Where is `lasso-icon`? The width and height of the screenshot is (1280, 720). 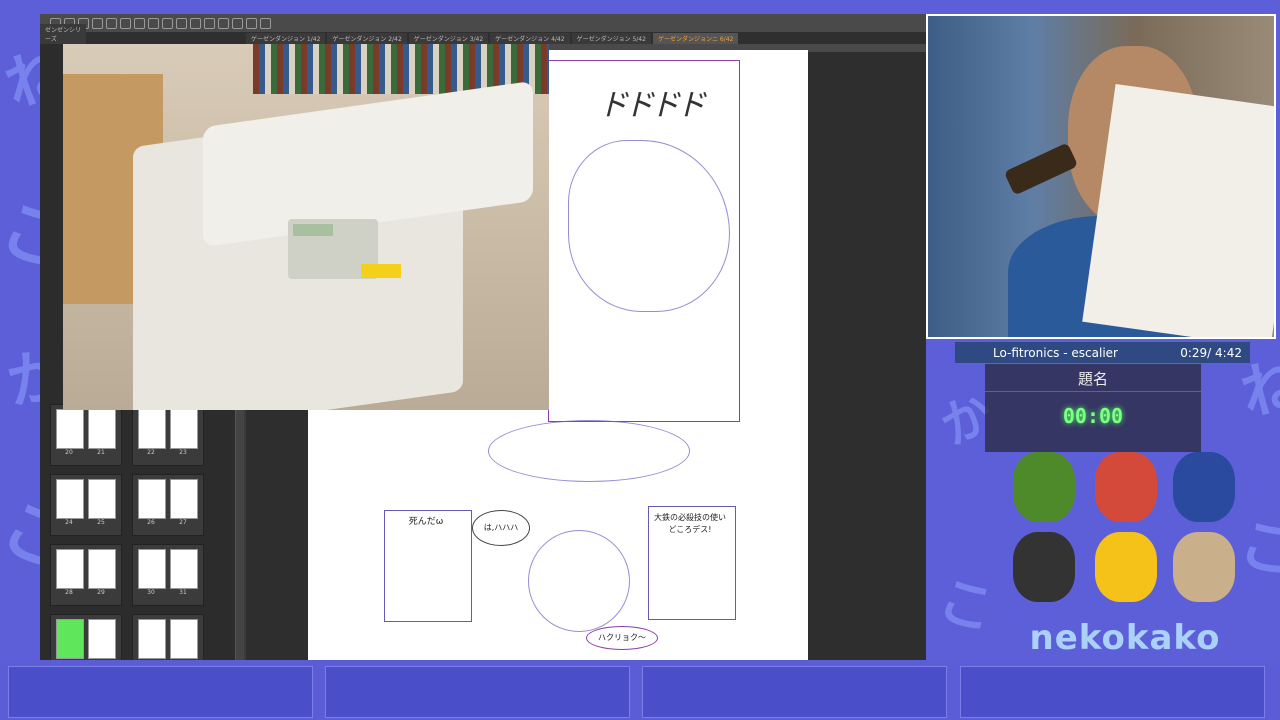 lasso-icon is located at coordinates (223, 23).